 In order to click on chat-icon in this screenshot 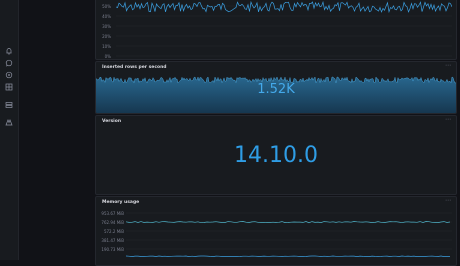, I will do `click(9, 63)`.